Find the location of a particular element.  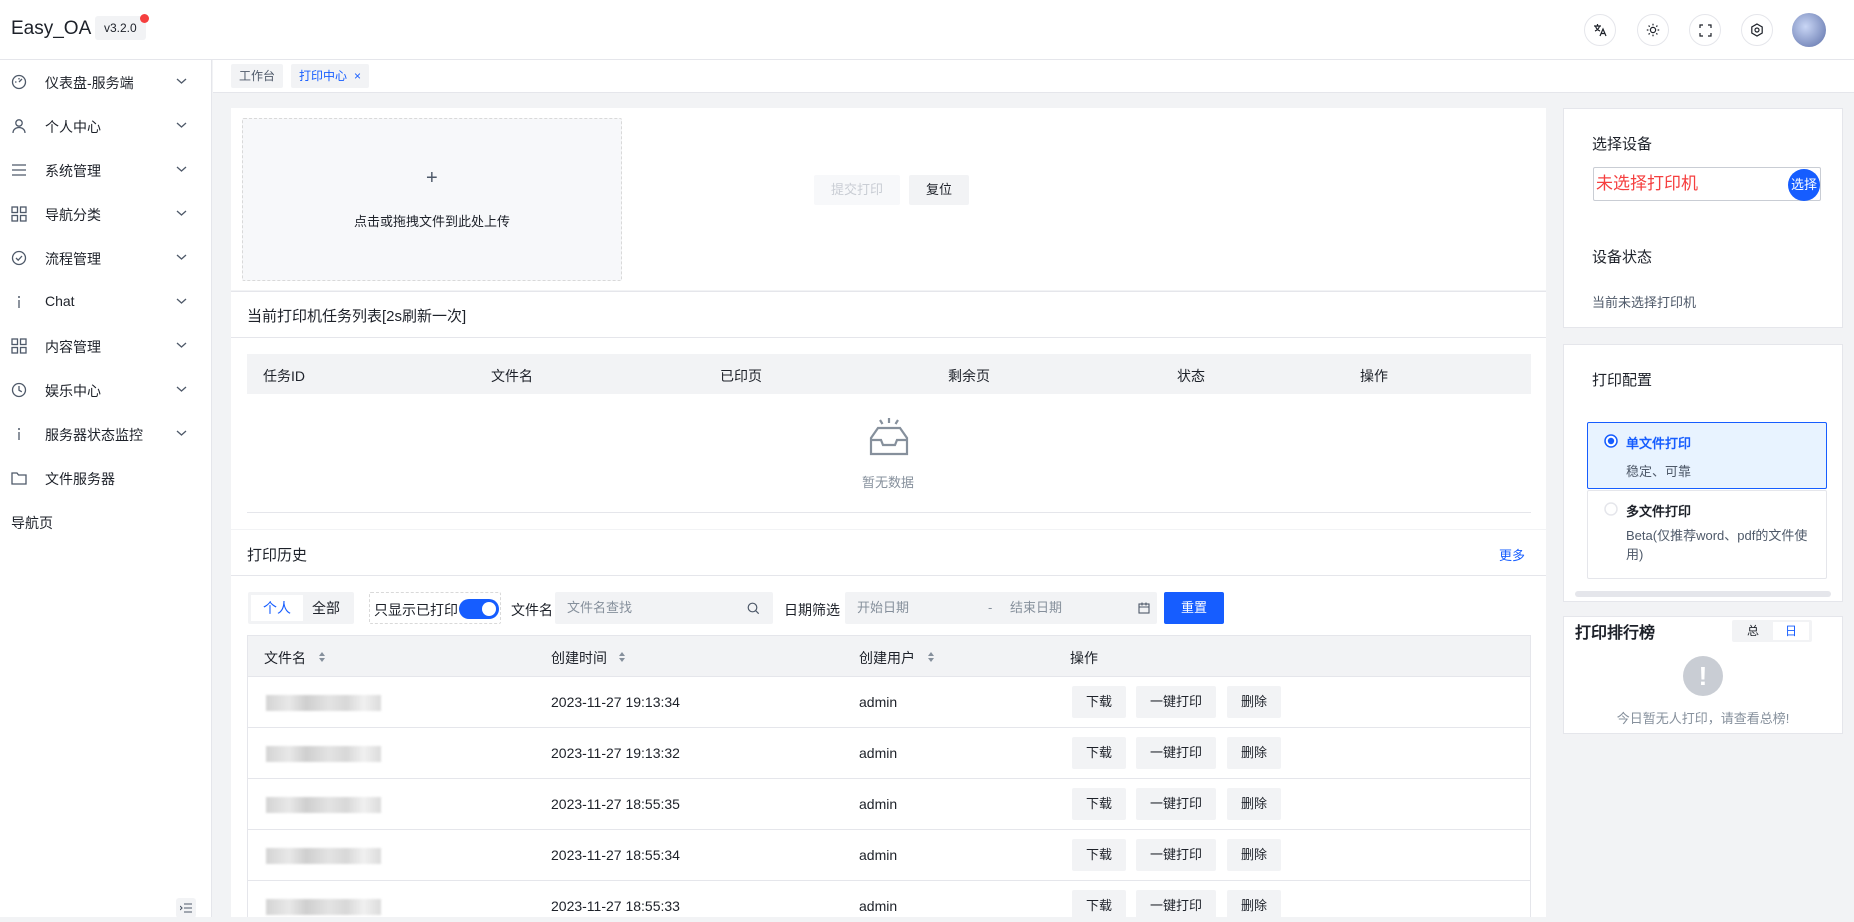

option-desc: Beta(仅推荐word、pdf的文件使用) is located at coordinates (1717, 545).